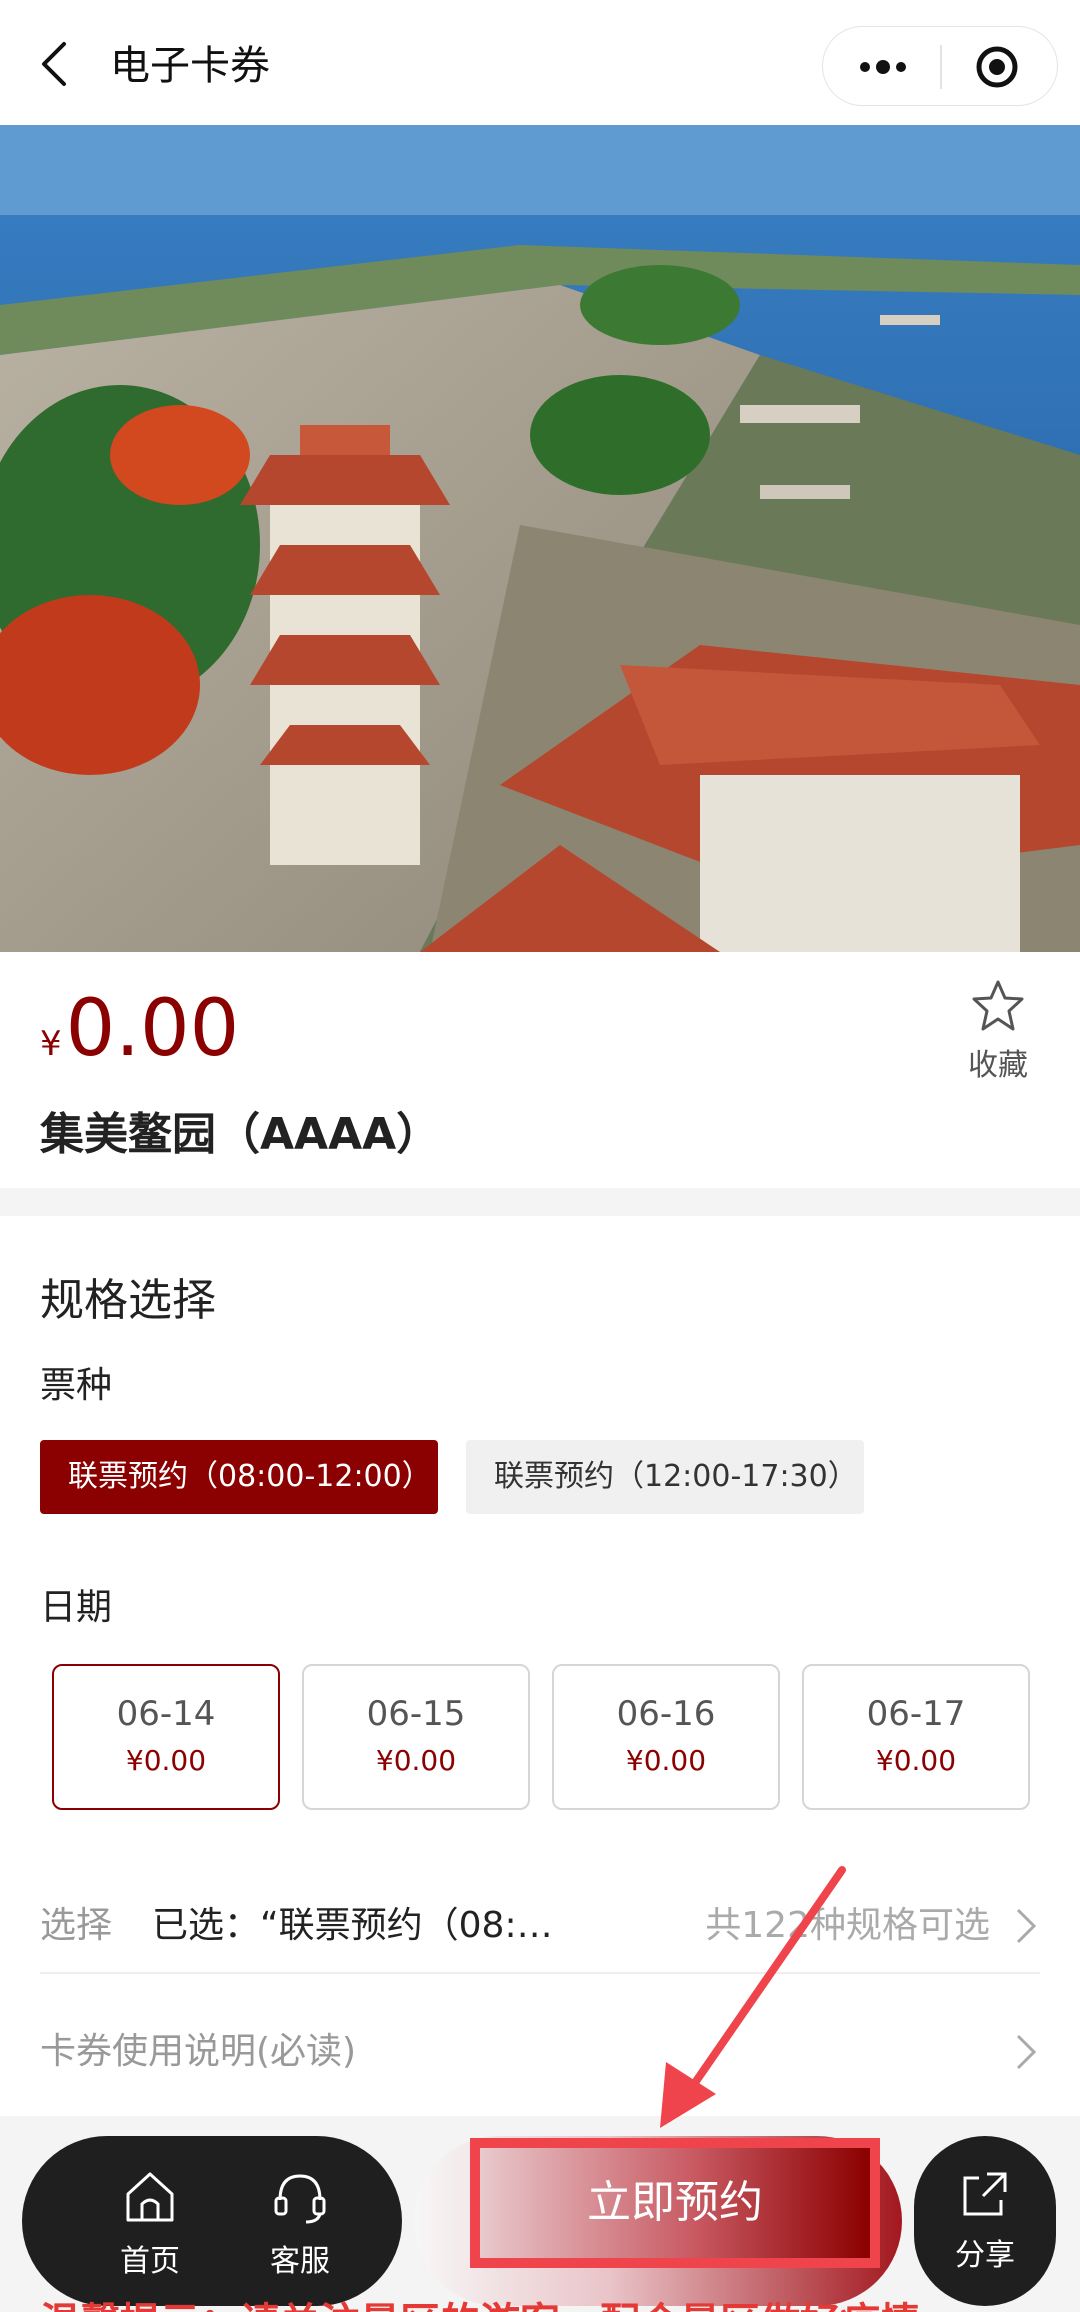 The image size is (1080, 2312). Describe the element at coordinates (51, 1044) in the screenshot. I see `currency-symbol: ¥` at that location.